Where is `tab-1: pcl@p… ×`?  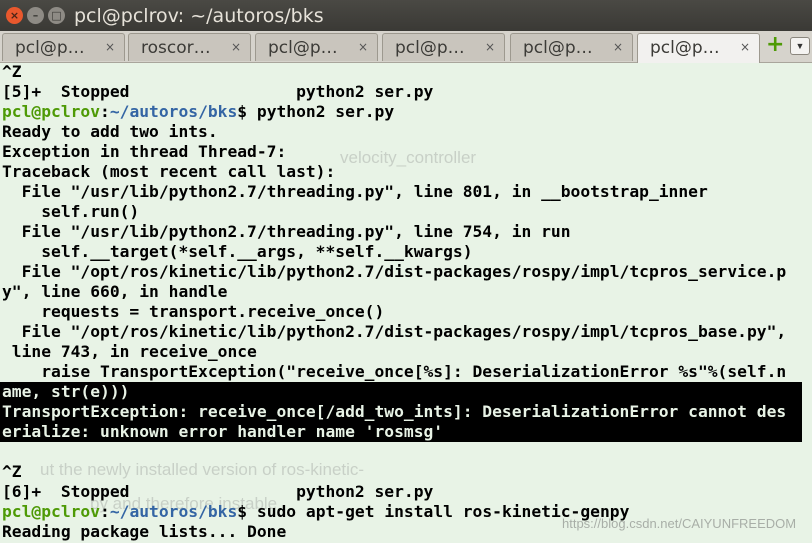 tab-1: pcl@p… × is located at coordinates (63, 47).